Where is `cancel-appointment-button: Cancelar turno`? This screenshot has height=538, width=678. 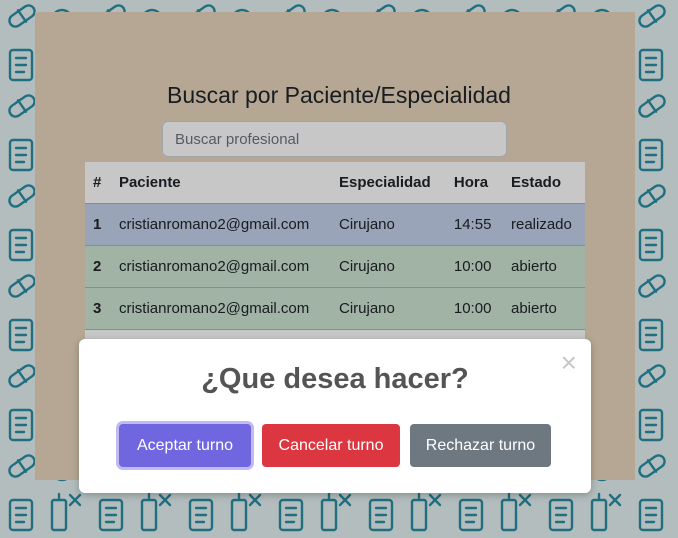 cancel-appointment-button: Cancelar turno is located at coordinates (331, 445).